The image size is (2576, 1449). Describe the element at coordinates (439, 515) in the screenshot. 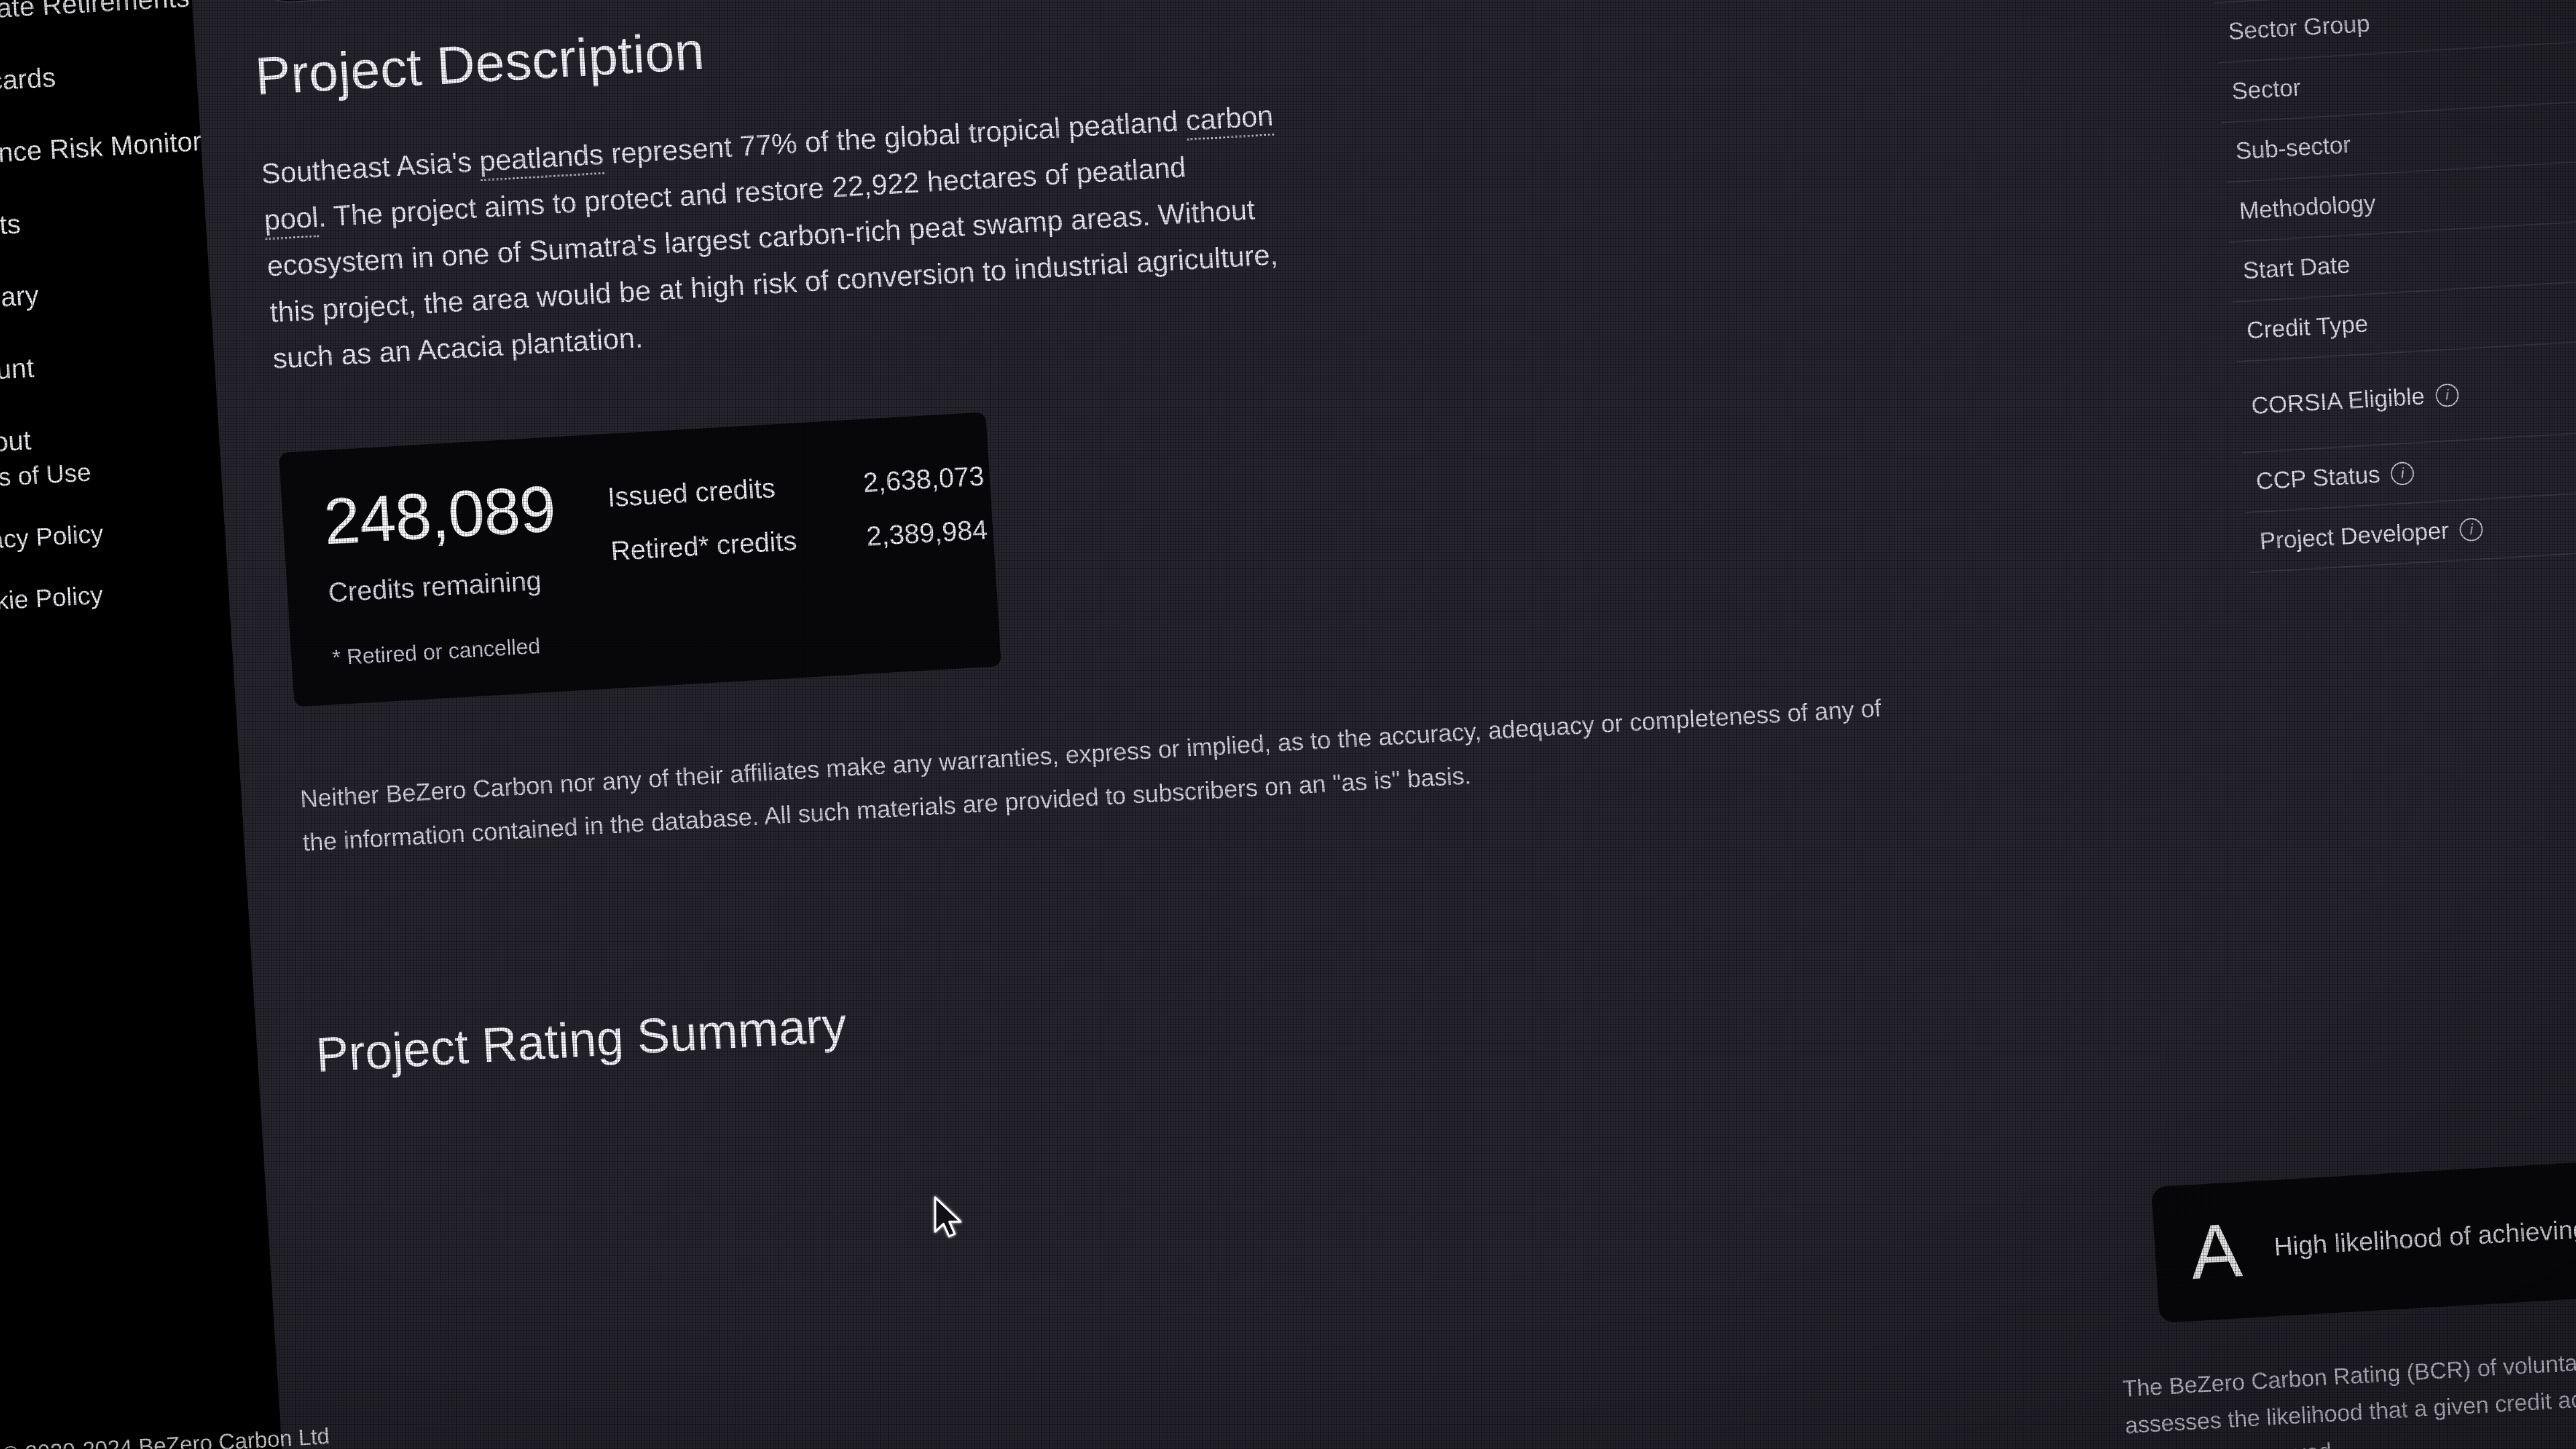

I see `credits-remaining-value: 248,089` at that location.